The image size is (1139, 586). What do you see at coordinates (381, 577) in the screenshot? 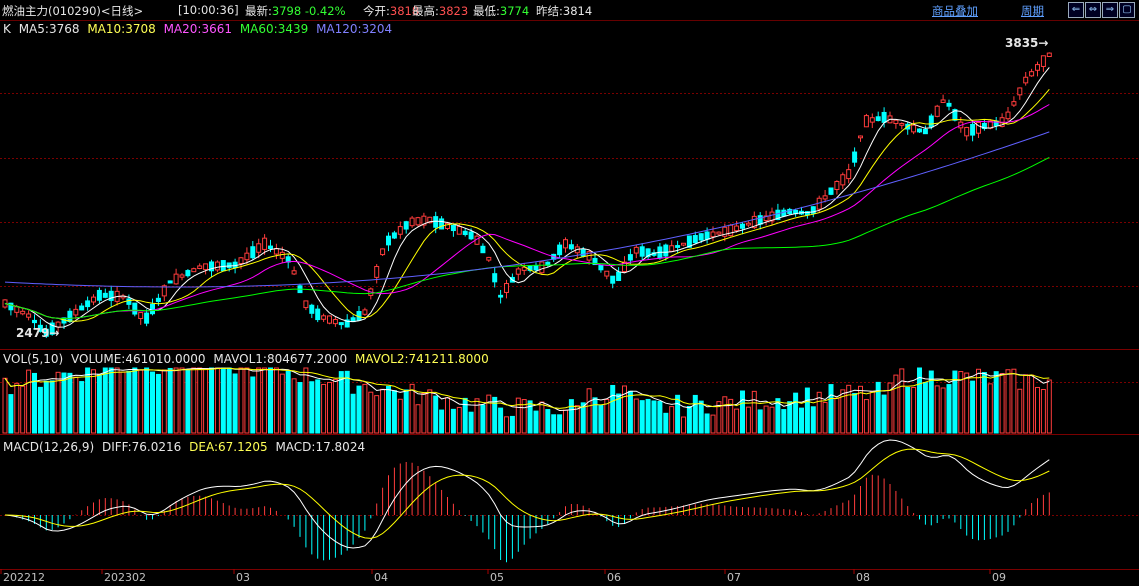
I see `x-axis-label: 04` at bounding box center [381, 577].